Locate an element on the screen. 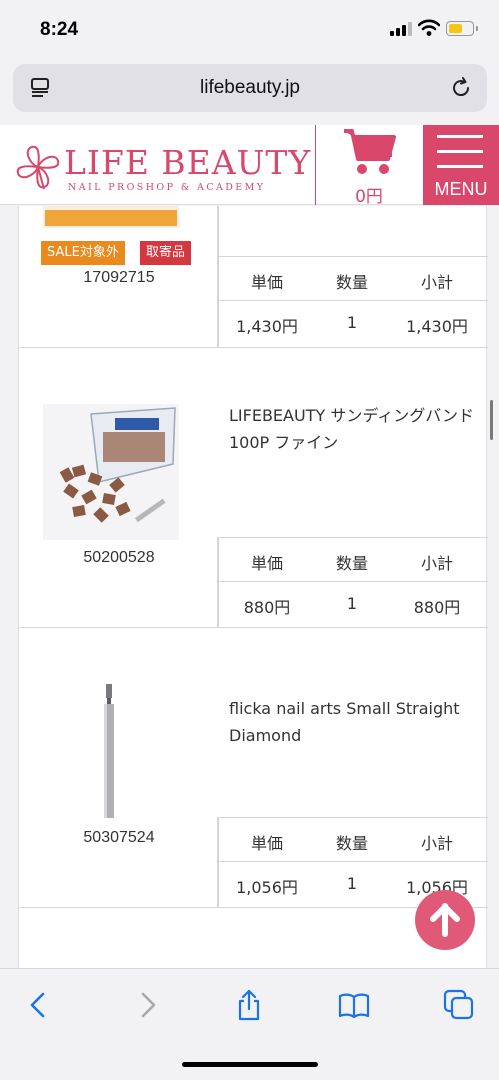 This screenshot has height=1080, width=499. logo-text: LIFE BEAUTY is located at coordinates (188, 162).